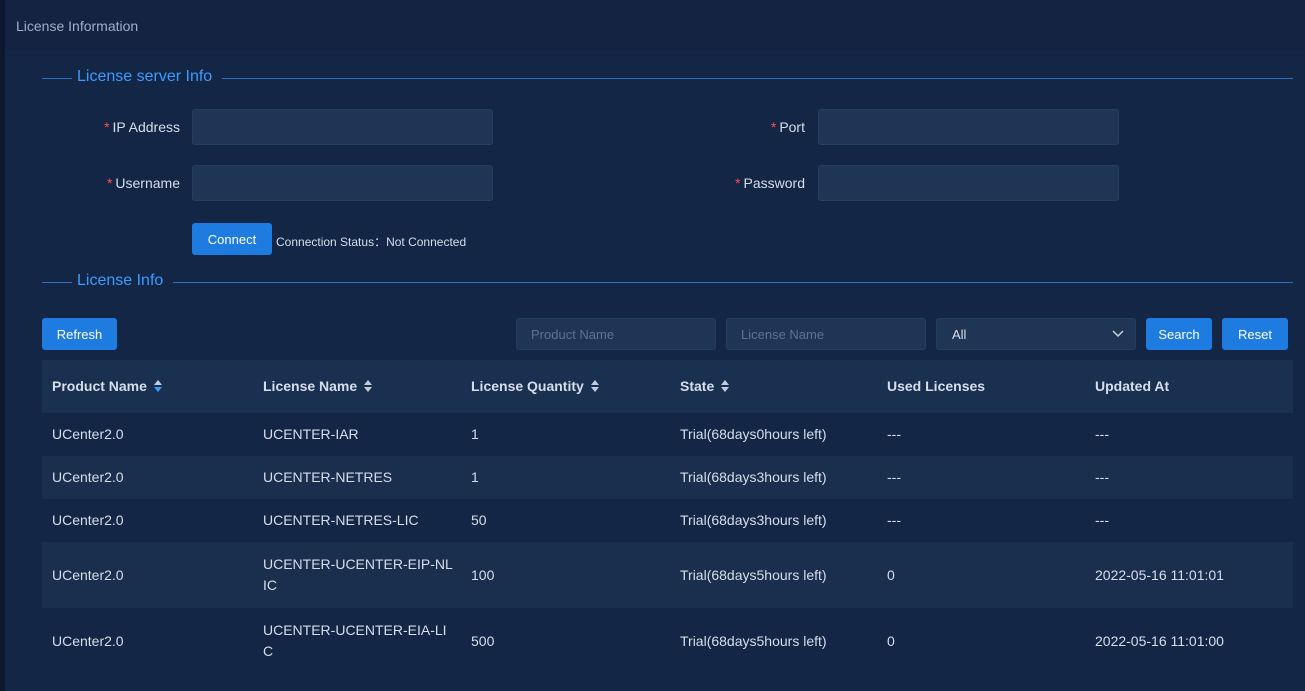  What do you see at coordinates (1255, 334) in the screenshot?
I see `reset-button: Reset` at bounding box center [1255, 334].